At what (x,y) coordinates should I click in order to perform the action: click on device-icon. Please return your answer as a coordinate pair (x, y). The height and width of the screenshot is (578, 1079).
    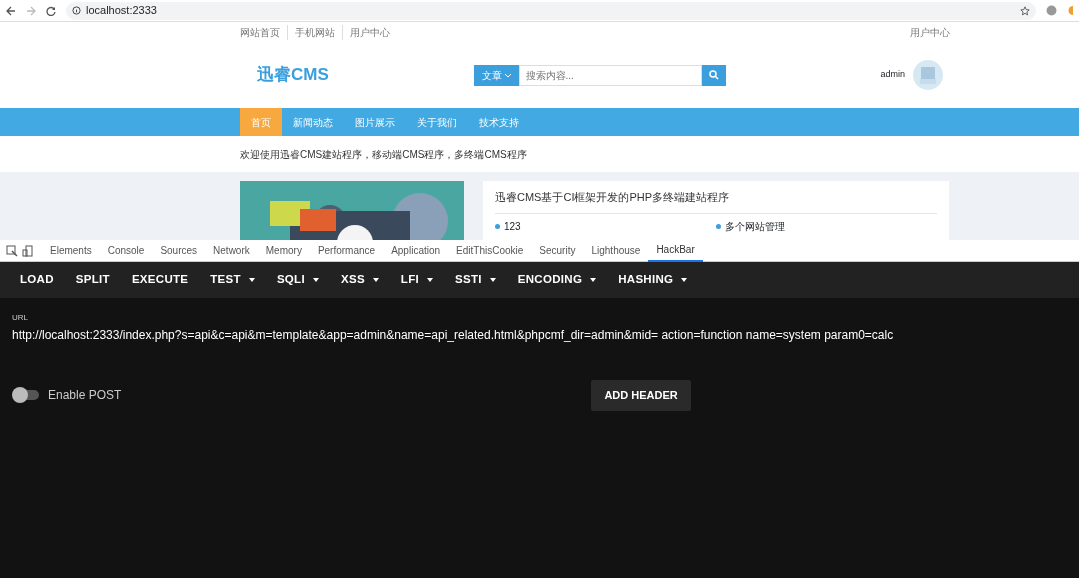
    Looking at the image, I should click on (28, 250).